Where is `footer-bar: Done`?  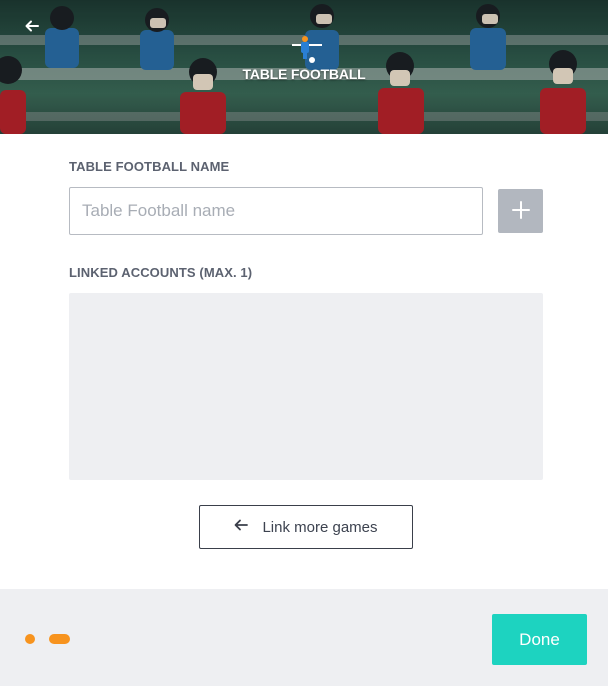
footer-bar: Done is located at coordinates (304, 637).